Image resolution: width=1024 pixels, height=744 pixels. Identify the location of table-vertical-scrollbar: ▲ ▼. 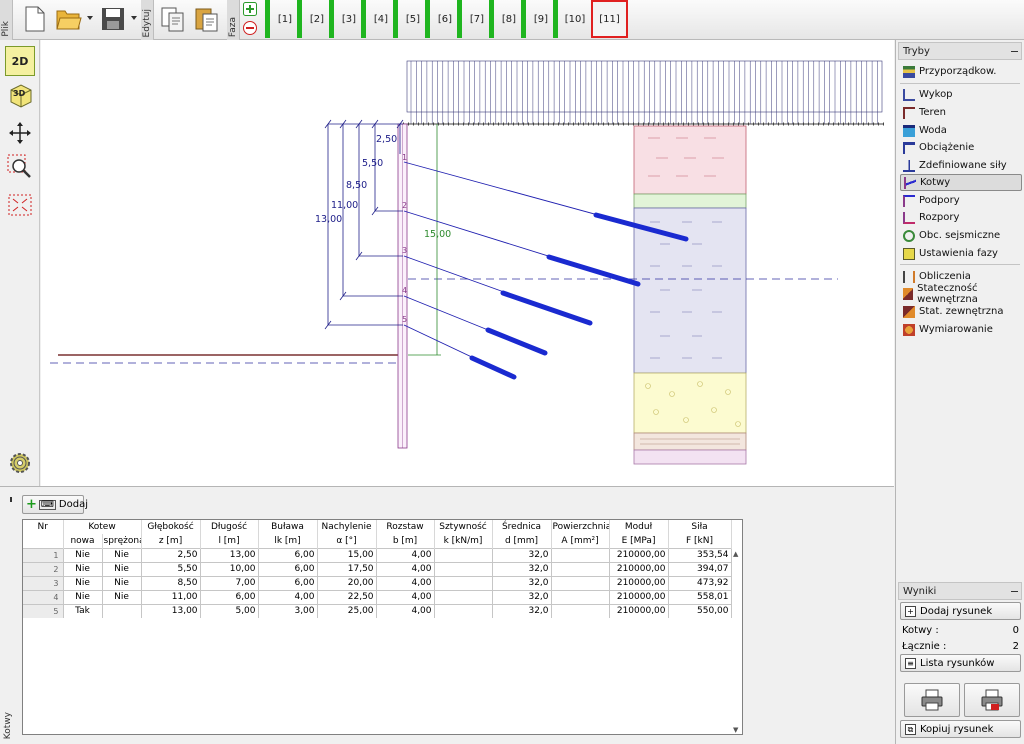
(737, 642).